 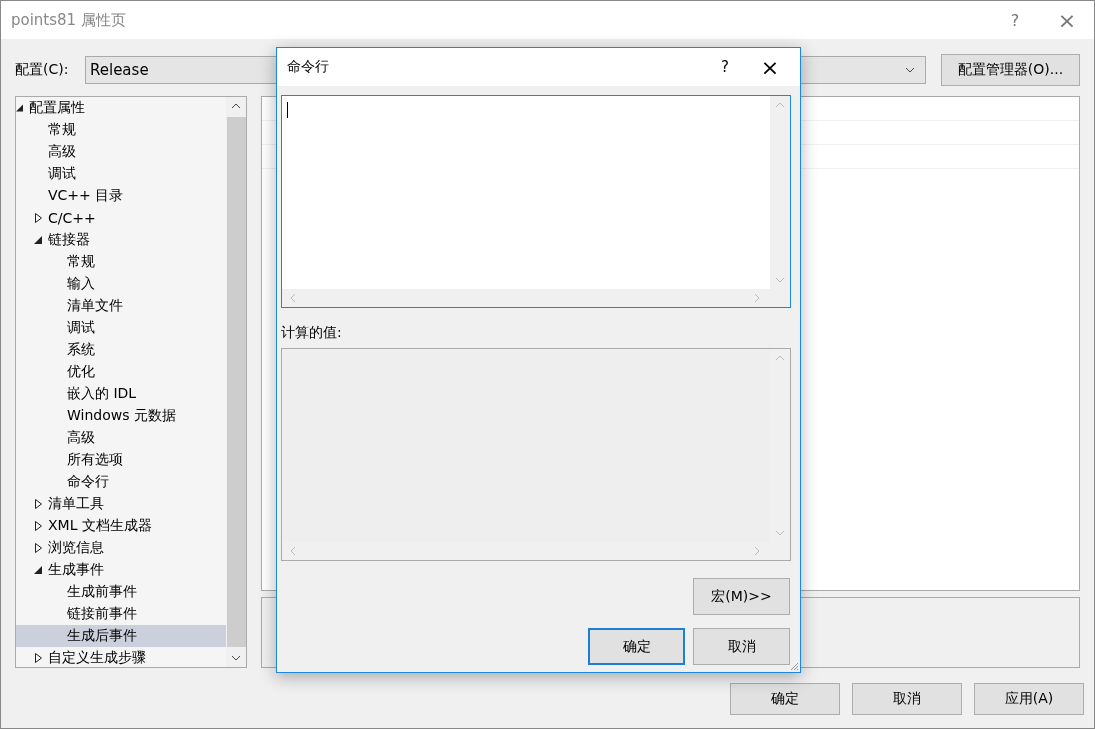 What do you see at coordinates (69, 240) in the screenshot?
I see `tree-item: 链接器` at bounding box center [69, 240].